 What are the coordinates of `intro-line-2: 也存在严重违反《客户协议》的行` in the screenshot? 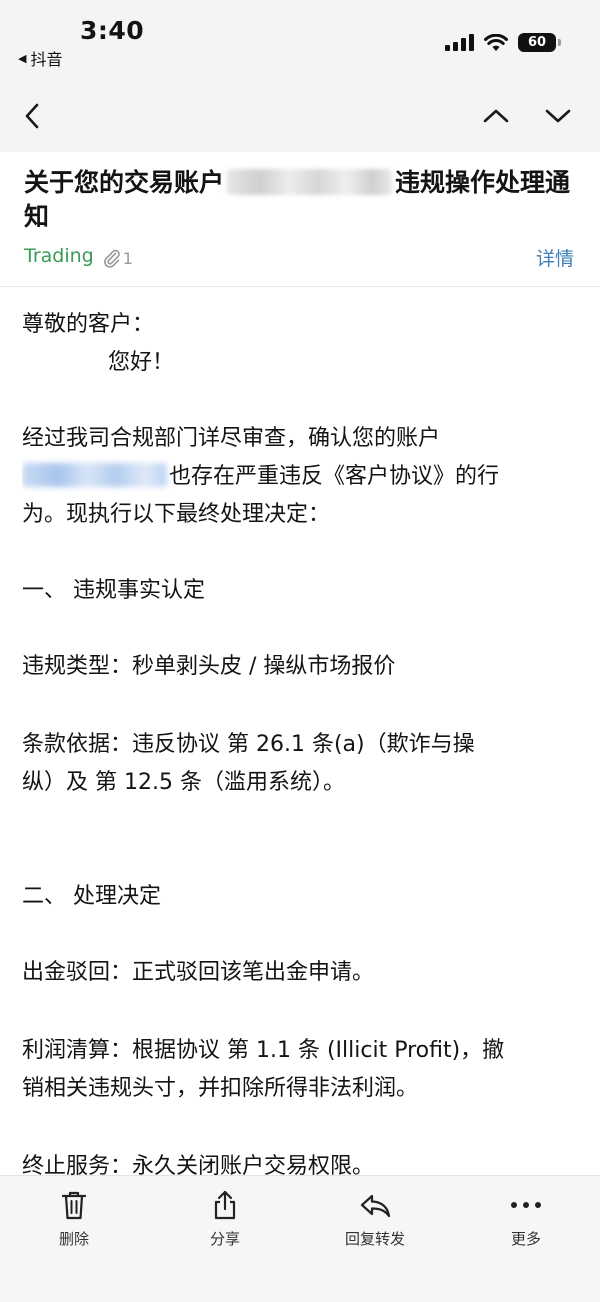 It's located at (302, 477).